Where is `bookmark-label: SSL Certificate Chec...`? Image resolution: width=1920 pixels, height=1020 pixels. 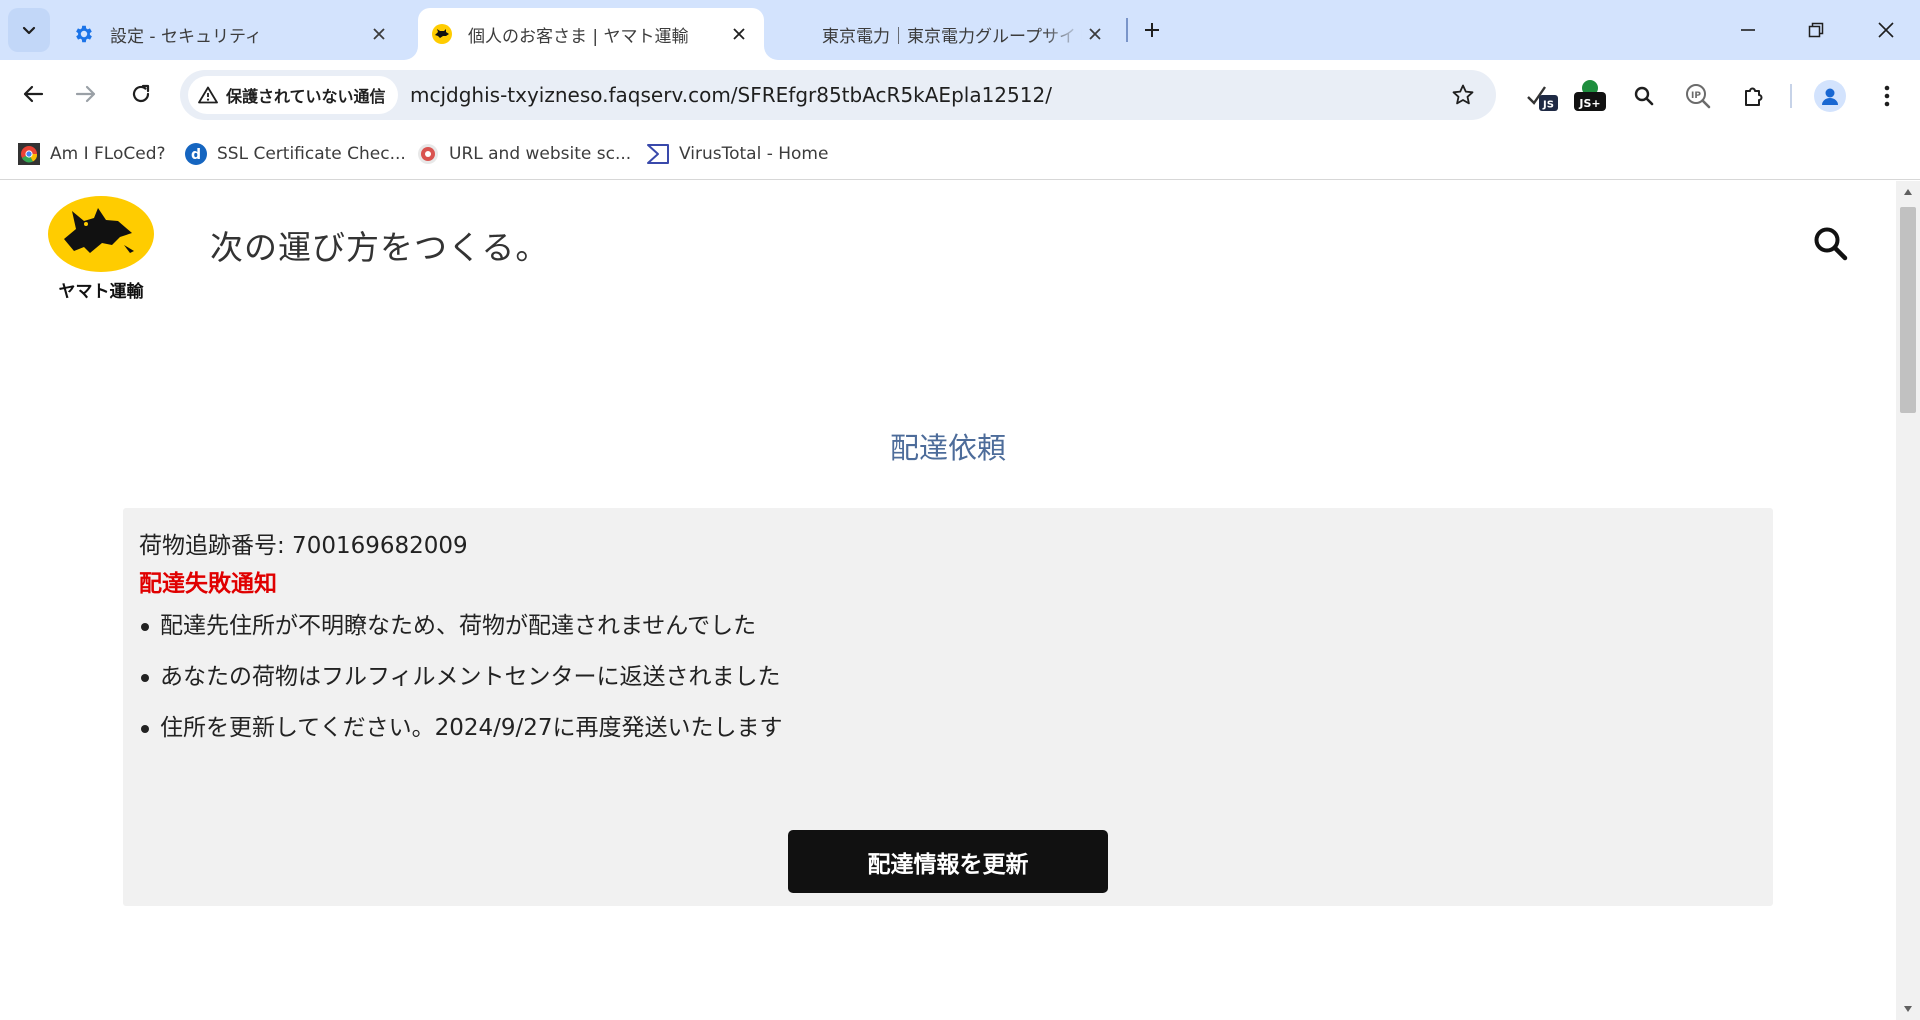 bookmark-label: SSL Certificate Chec... is located at coordinates (311, 154).